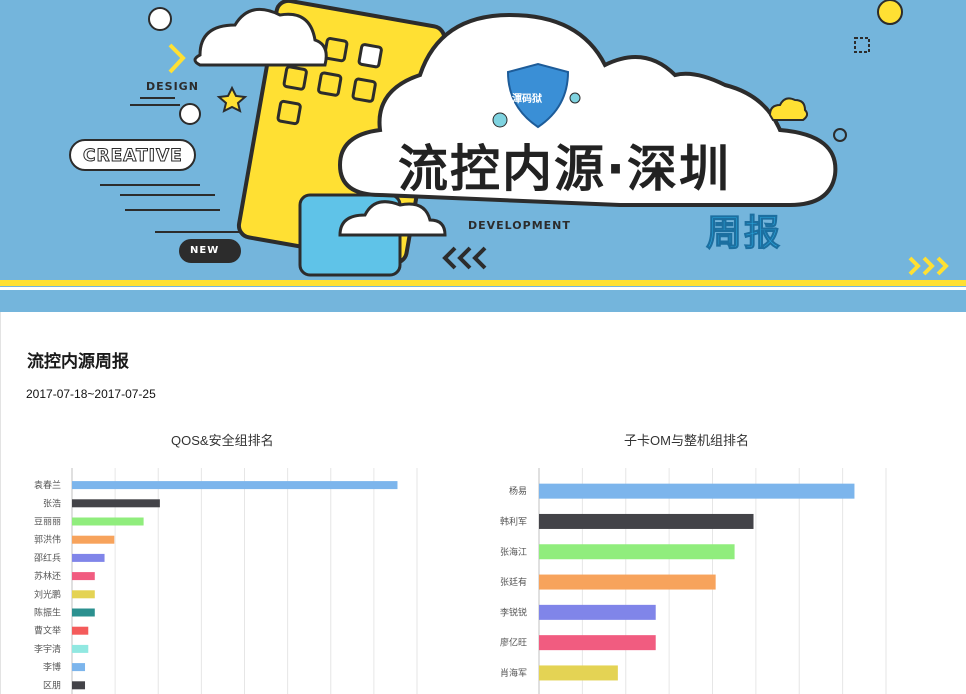 The height and width of the screenshot is (694, 966). What do you see at coordinates (52, 503) in the screenshot?
I see `category-label: 张浩` at bounding box center [52, 503].